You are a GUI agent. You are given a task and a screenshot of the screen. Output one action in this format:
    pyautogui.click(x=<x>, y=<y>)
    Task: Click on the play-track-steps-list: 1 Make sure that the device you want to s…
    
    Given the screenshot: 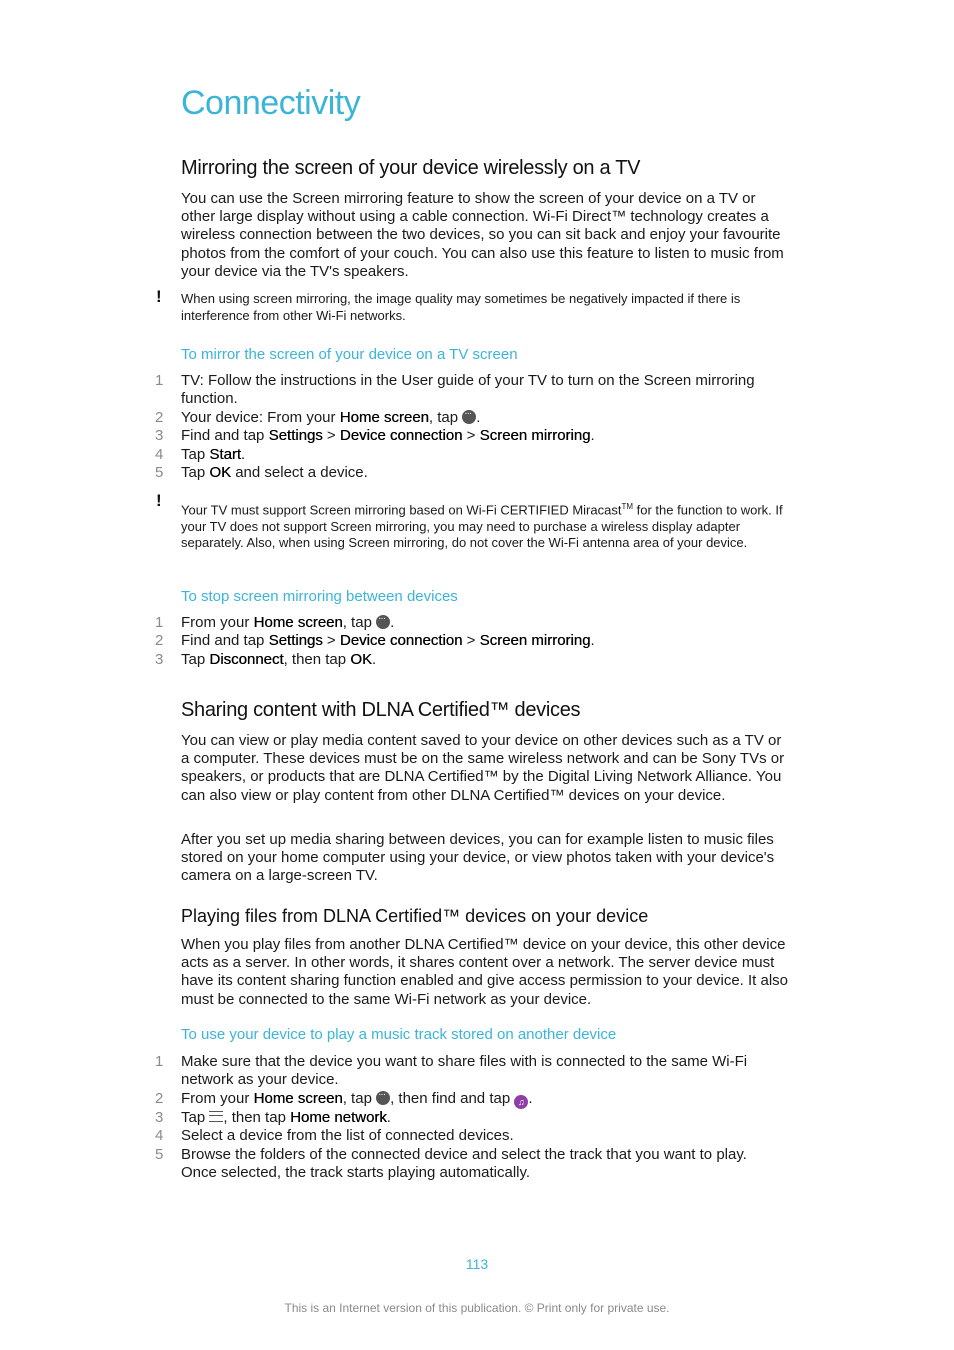 What is the action you would take?
    pyautogui.click(x=450, y=1117)
    